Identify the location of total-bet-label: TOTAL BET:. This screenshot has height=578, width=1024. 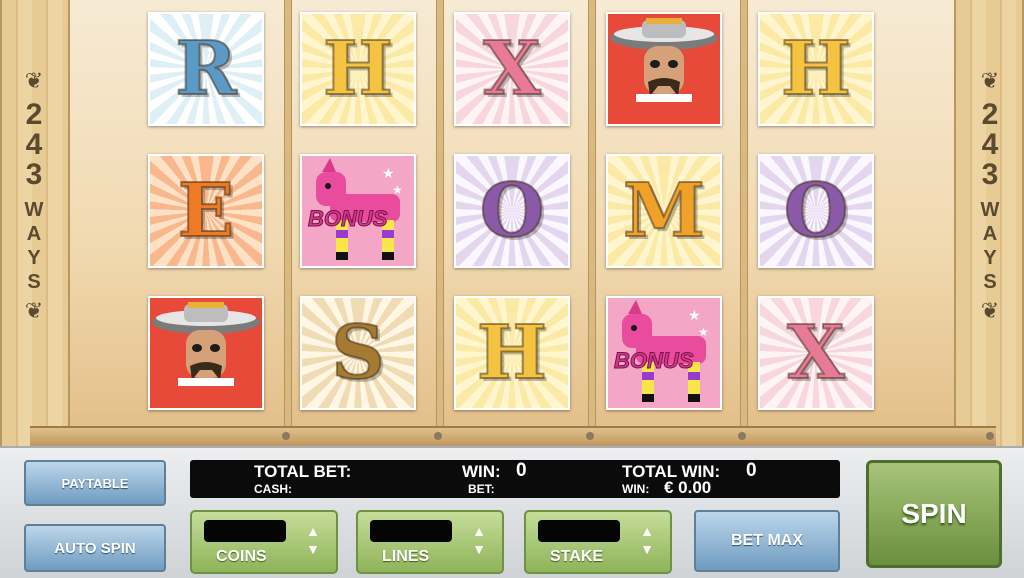
(303, 471).